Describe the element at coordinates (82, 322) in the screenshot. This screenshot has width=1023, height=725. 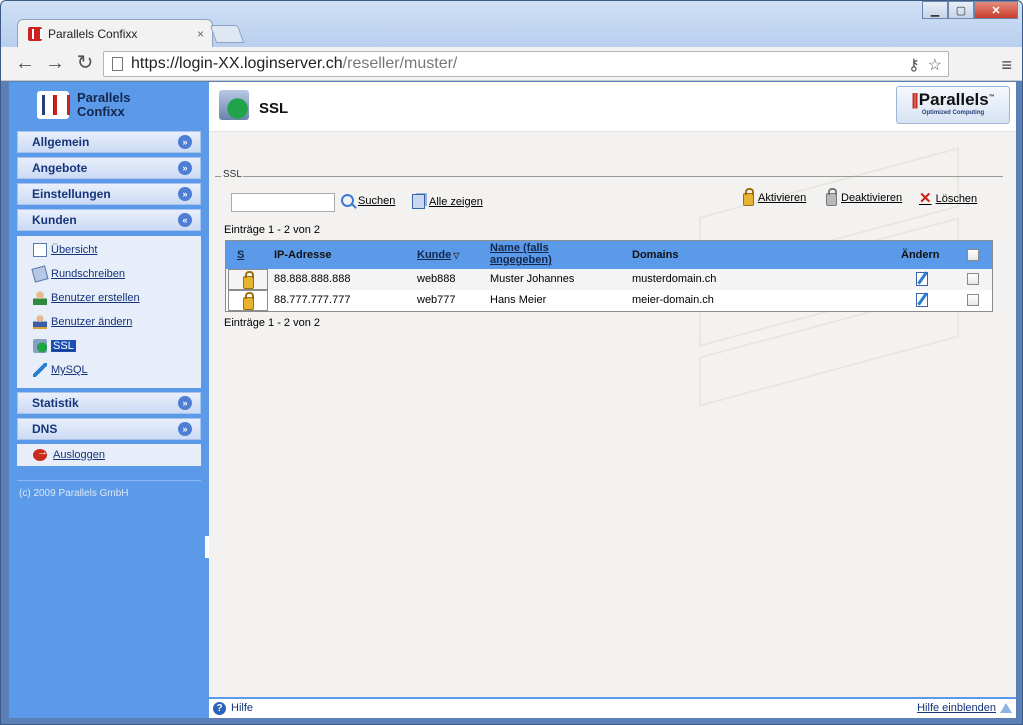
I see `sidebar-item-benutzer-aendern: Benutzer ändern` at that location.